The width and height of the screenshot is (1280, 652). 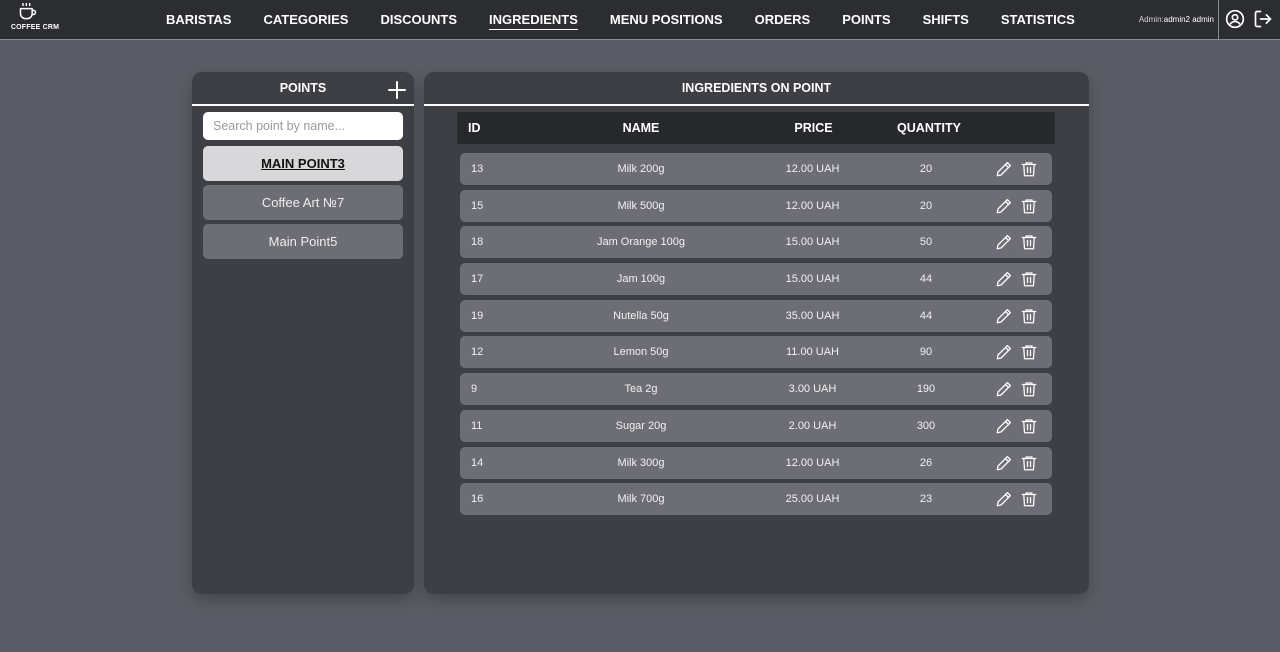 I want to click on nav-item-shifts: SHIFTS, so click(x=946, y=20).